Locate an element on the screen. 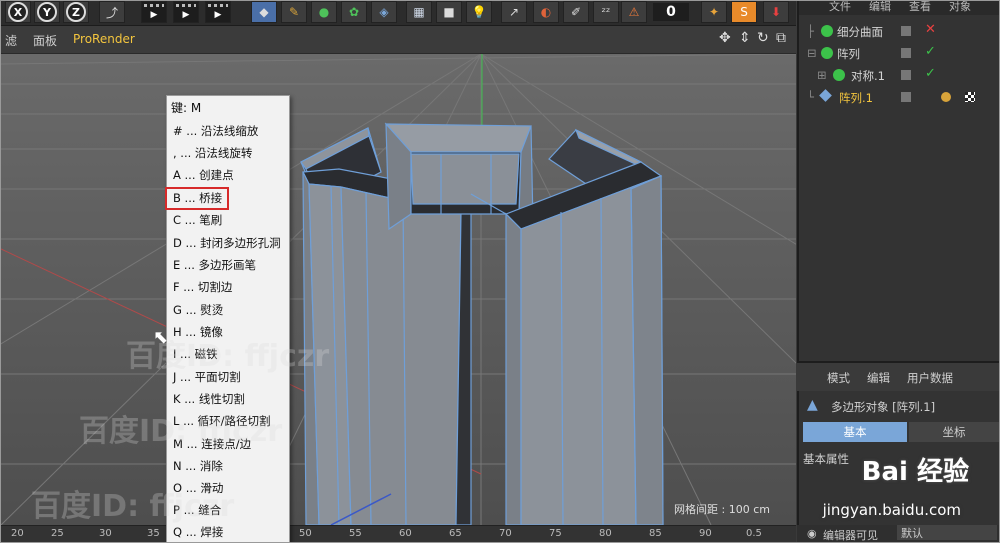 The image size is (1000, 543). object-row-array: ⊟ 阵列 ✓ is located at coordinates (899, 54).